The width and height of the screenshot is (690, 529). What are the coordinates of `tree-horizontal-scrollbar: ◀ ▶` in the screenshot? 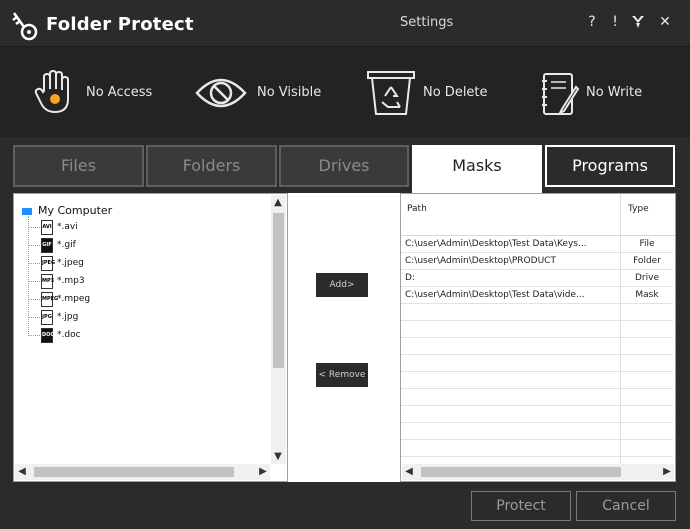 It's located at (142, 472).